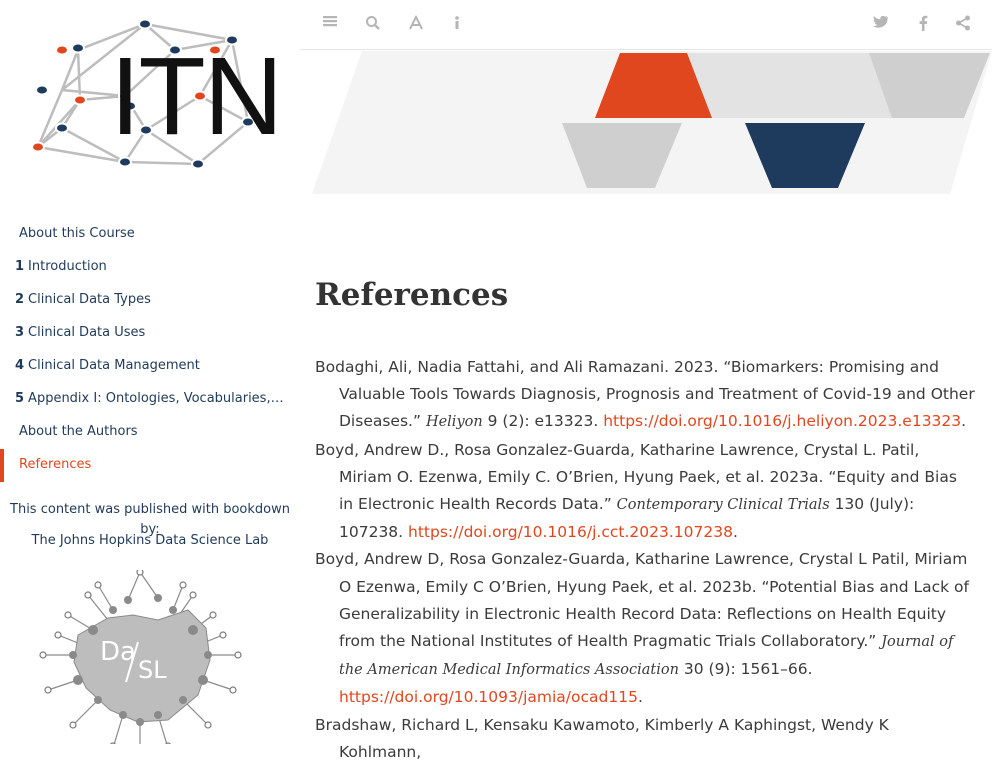 The width and height of the screenshot is (992, 766). I want to click on font-settings-icon, so click(416, 23).